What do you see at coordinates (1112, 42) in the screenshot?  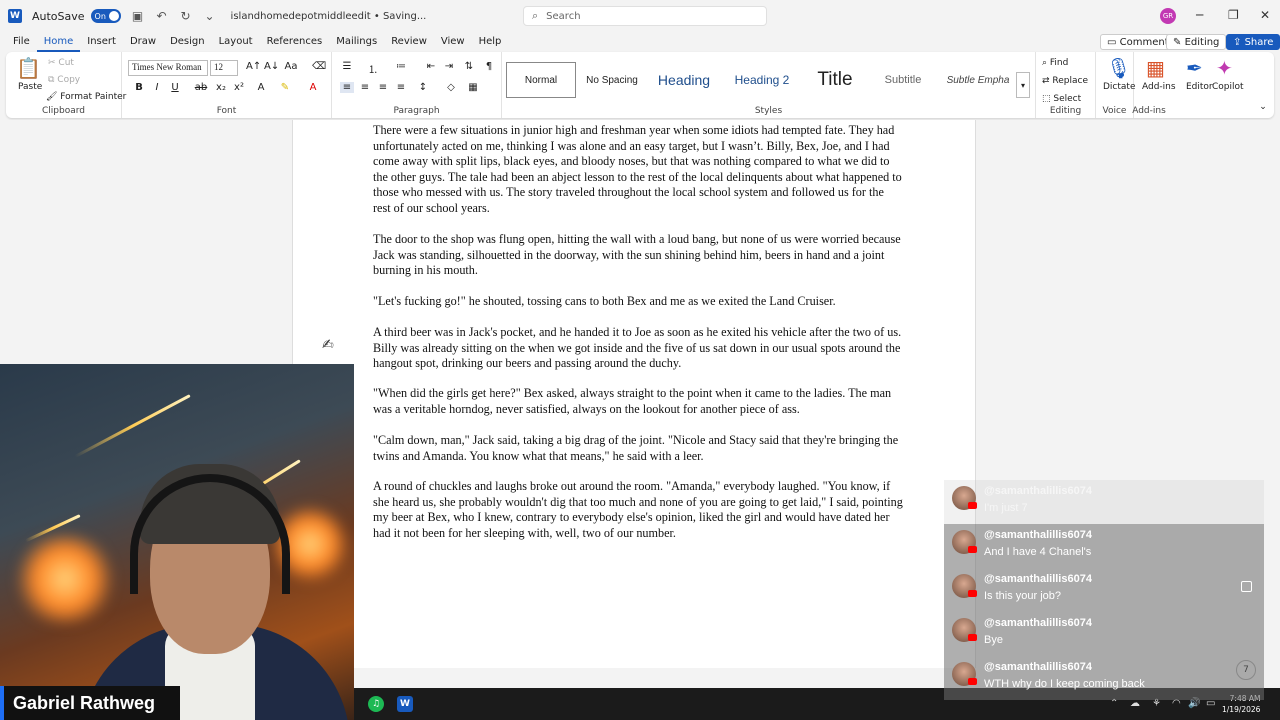 I see `comment-icon: ▭` at bounding box center [1112, 42].